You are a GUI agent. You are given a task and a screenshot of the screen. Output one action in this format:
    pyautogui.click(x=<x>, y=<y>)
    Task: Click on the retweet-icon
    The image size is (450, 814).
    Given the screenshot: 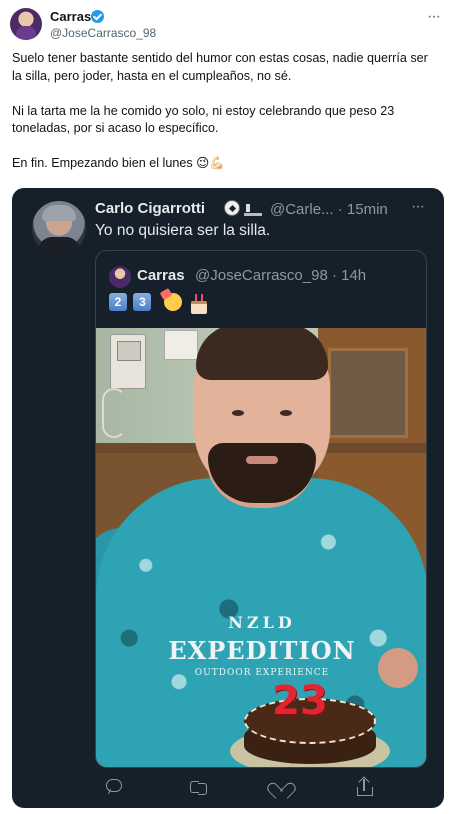 What is the action you would take?
    pyautogui.click(x=198, y=787)
    